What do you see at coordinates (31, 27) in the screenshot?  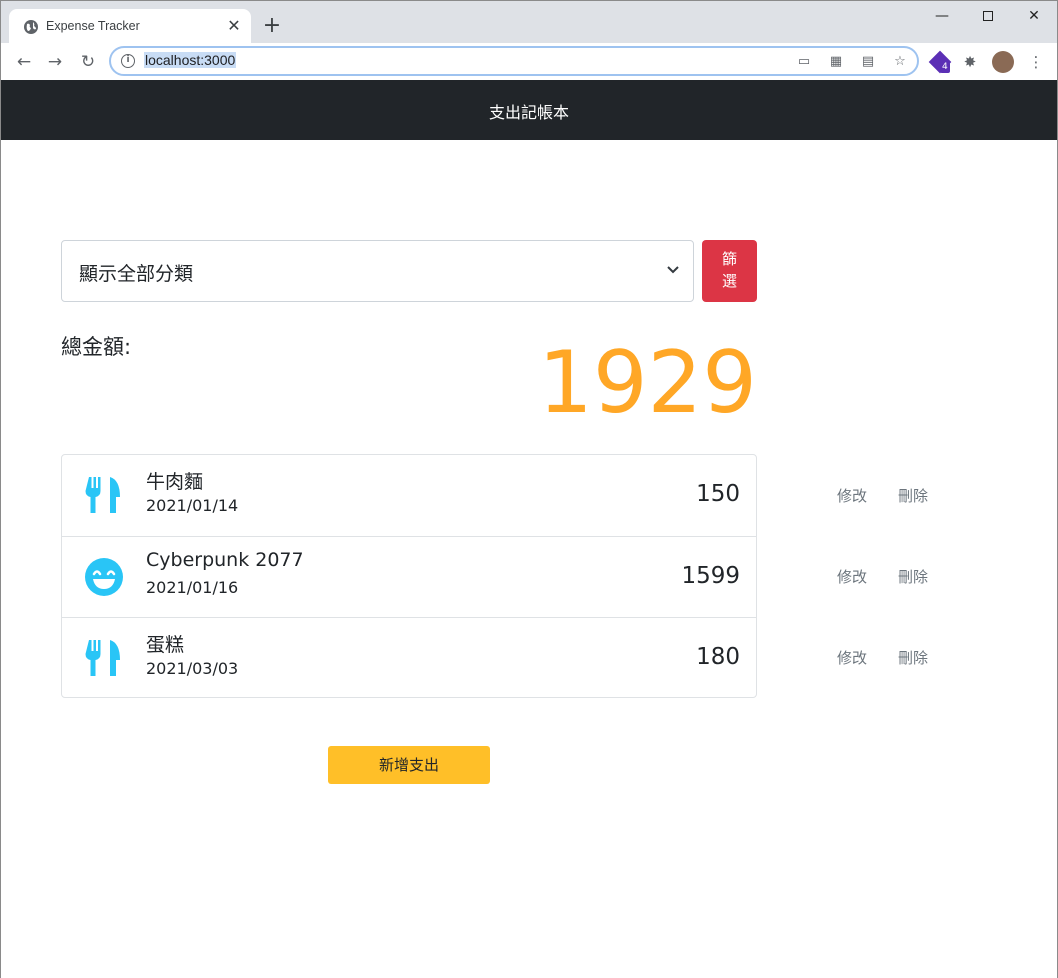 I see `globe-icon` at bounding box center [31, 27].